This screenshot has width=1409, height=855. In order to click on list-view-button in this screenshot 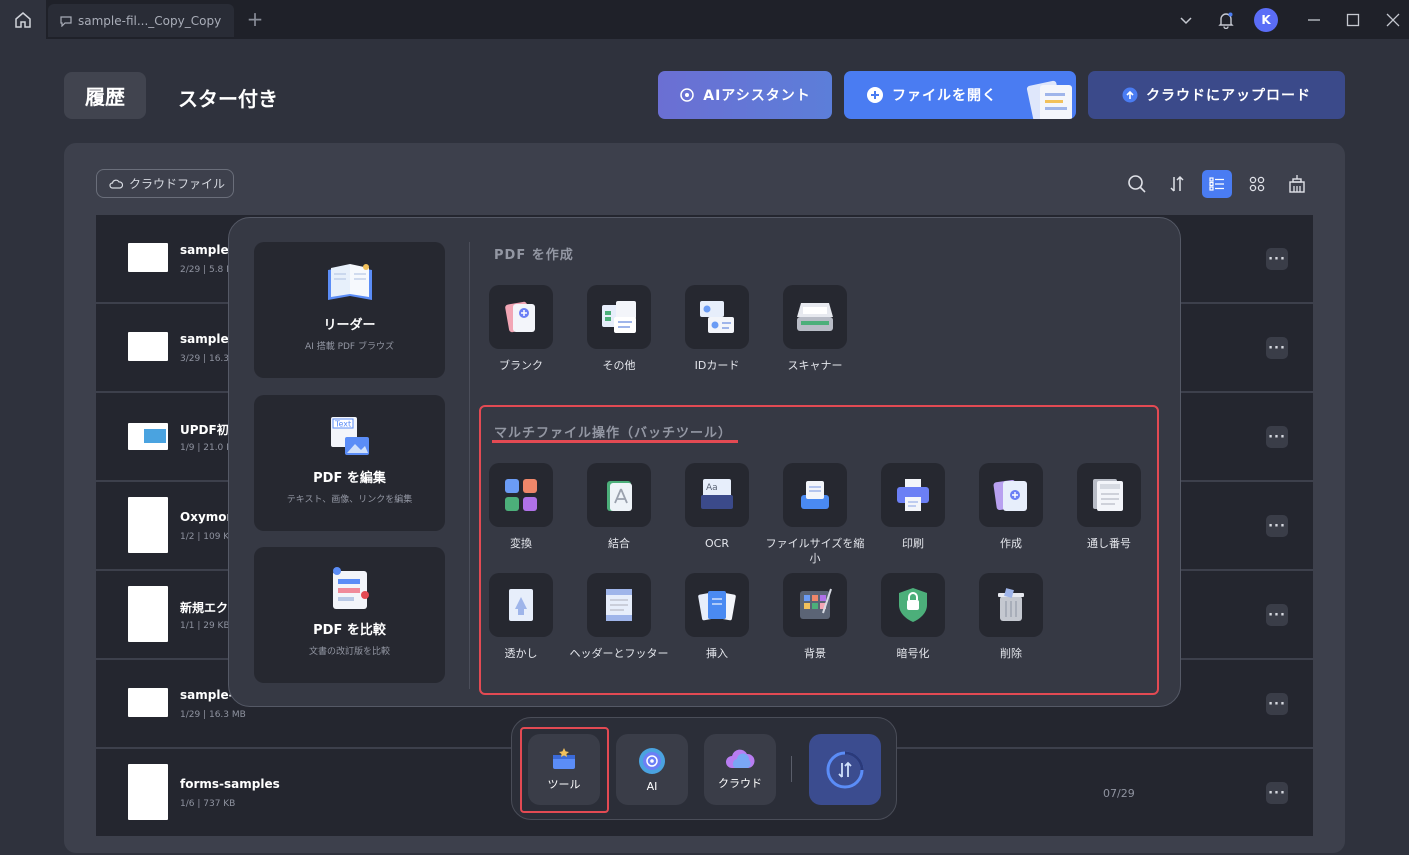, I will do `click(1217, 184)`.